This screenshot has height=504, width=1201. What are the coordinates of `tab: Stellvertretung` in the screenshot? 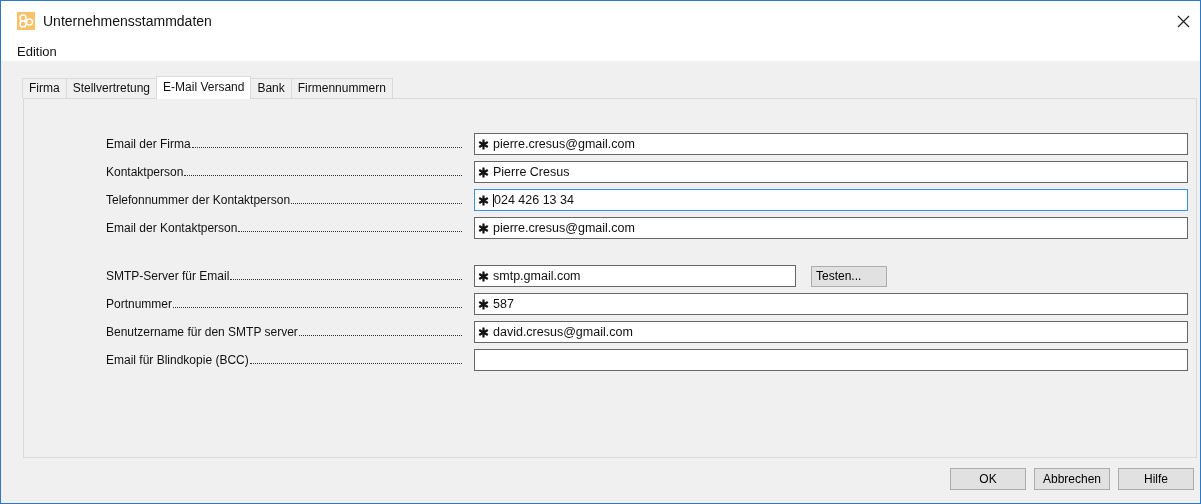 It's located at (111, 88).